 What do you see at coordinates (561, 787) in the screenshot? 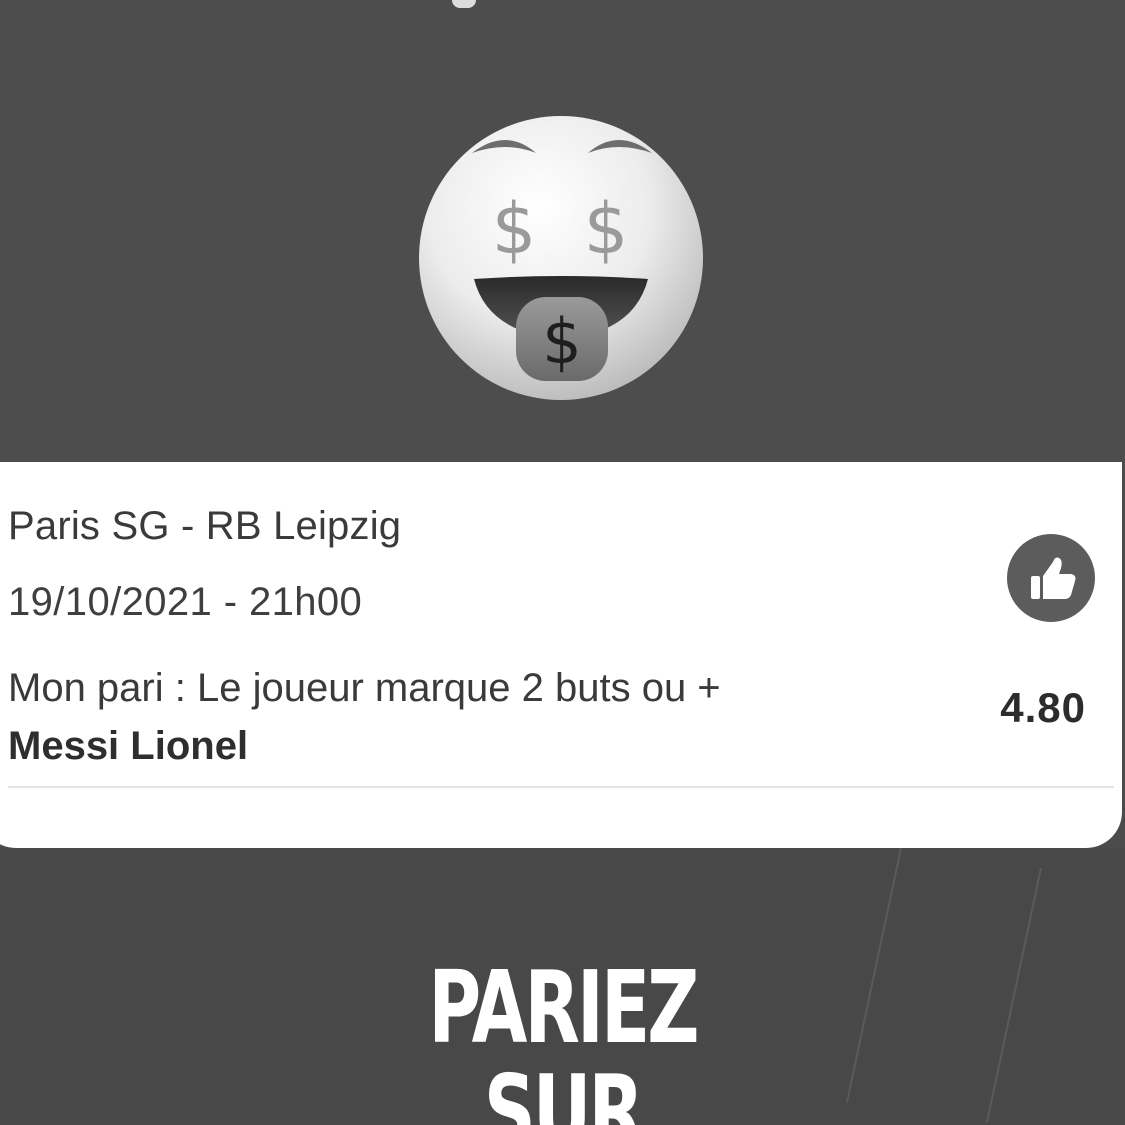
I see `card-divider` at bounding box center [561, 787].